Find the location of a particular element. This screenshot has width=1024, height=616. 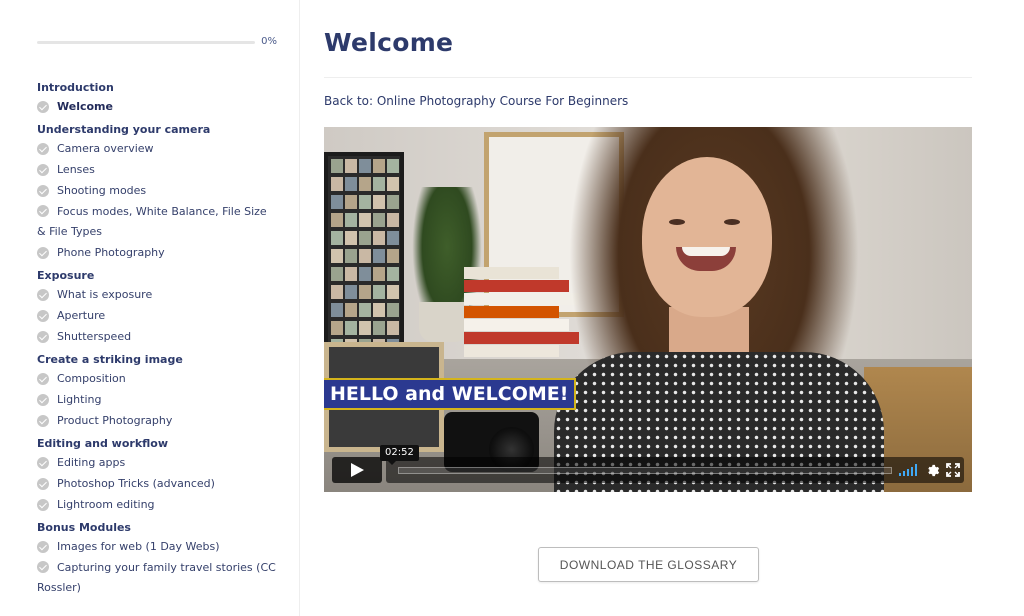

lesson-item: Shutterspeed is located at coordinates (157, 337).